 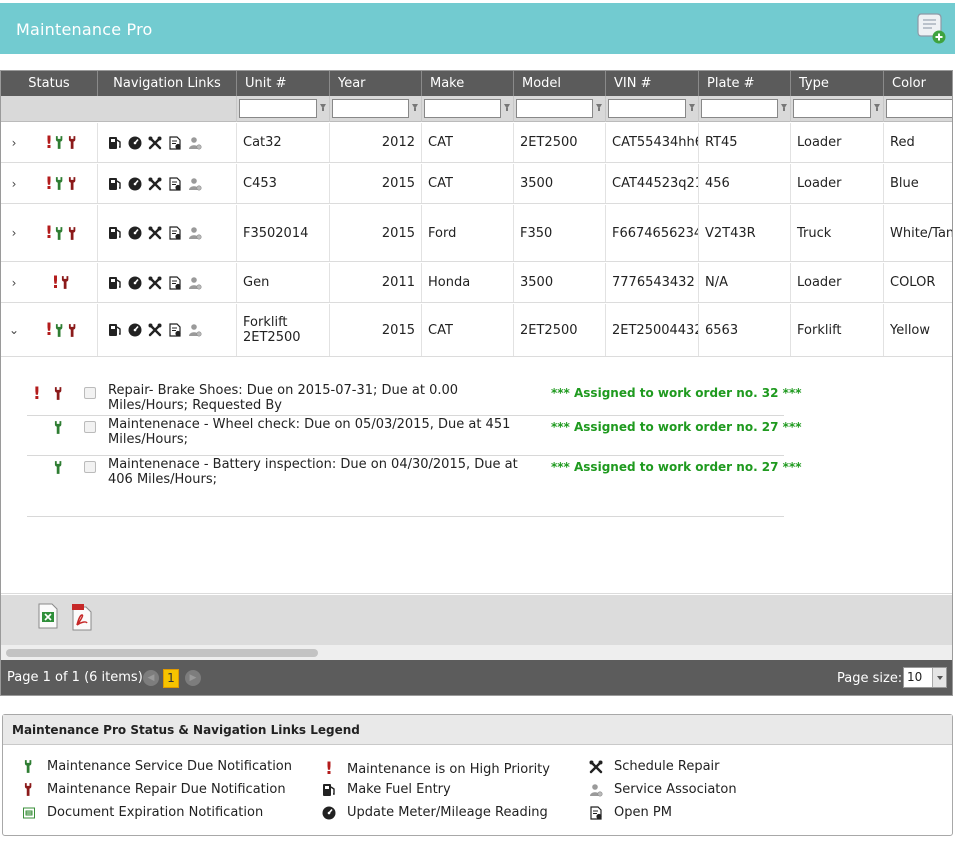 What do you see at coordinates (476, 652) in the screenshot?
I see `horizontal-scrollbar` at bounding box center [476, 652].